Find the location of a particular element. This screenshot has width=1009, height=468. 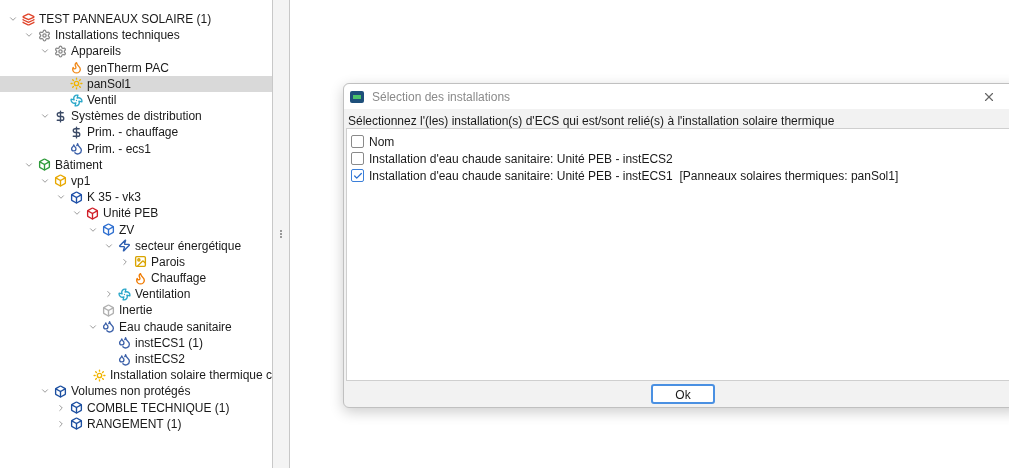

layers-icon is located at coordinates (28, 19).